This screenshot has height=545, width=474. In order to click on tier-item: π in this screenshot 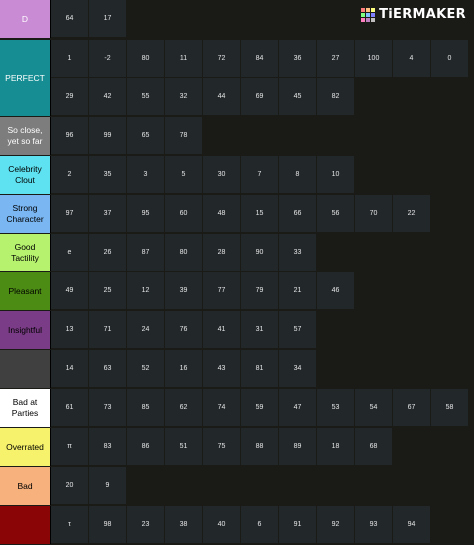, I will do `click(69, 446)`.